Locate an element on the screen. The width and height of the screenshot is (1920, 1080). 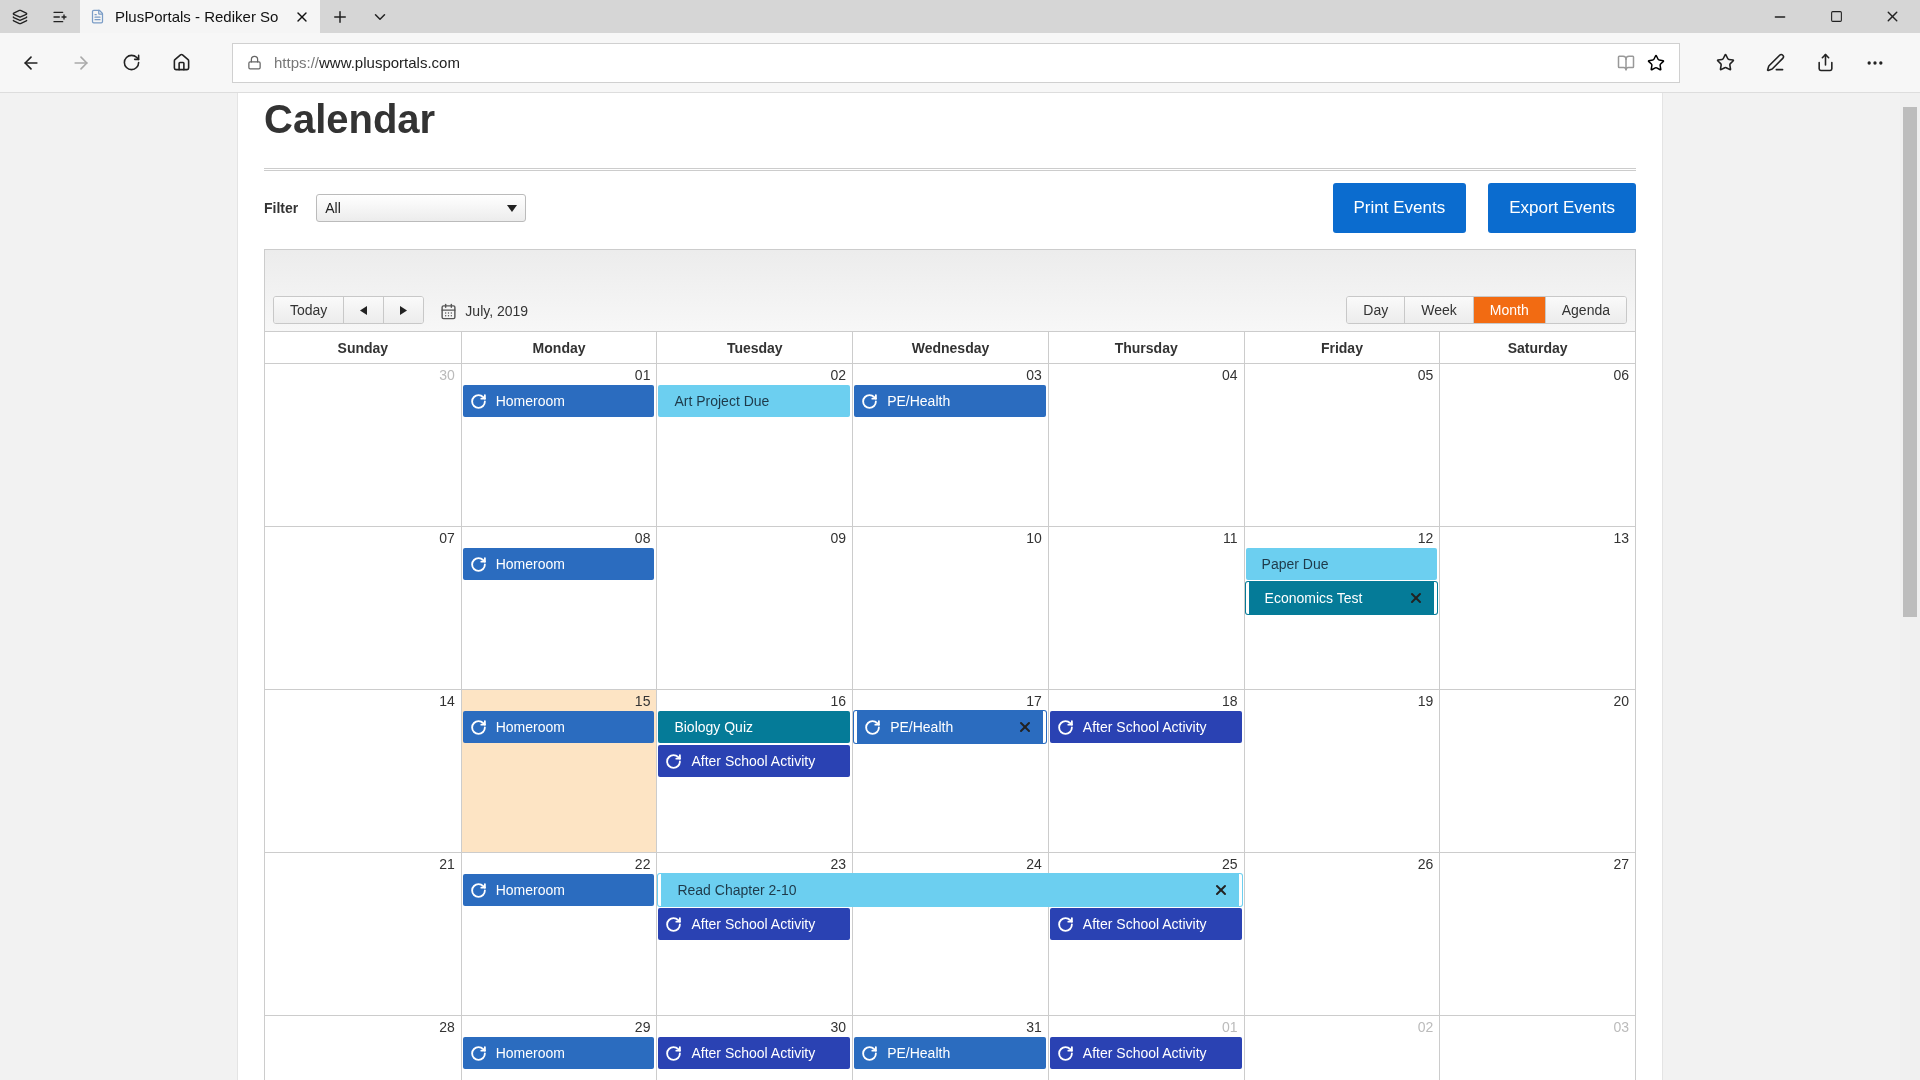
day-number: 26 is located at coordinates (1425, 864).